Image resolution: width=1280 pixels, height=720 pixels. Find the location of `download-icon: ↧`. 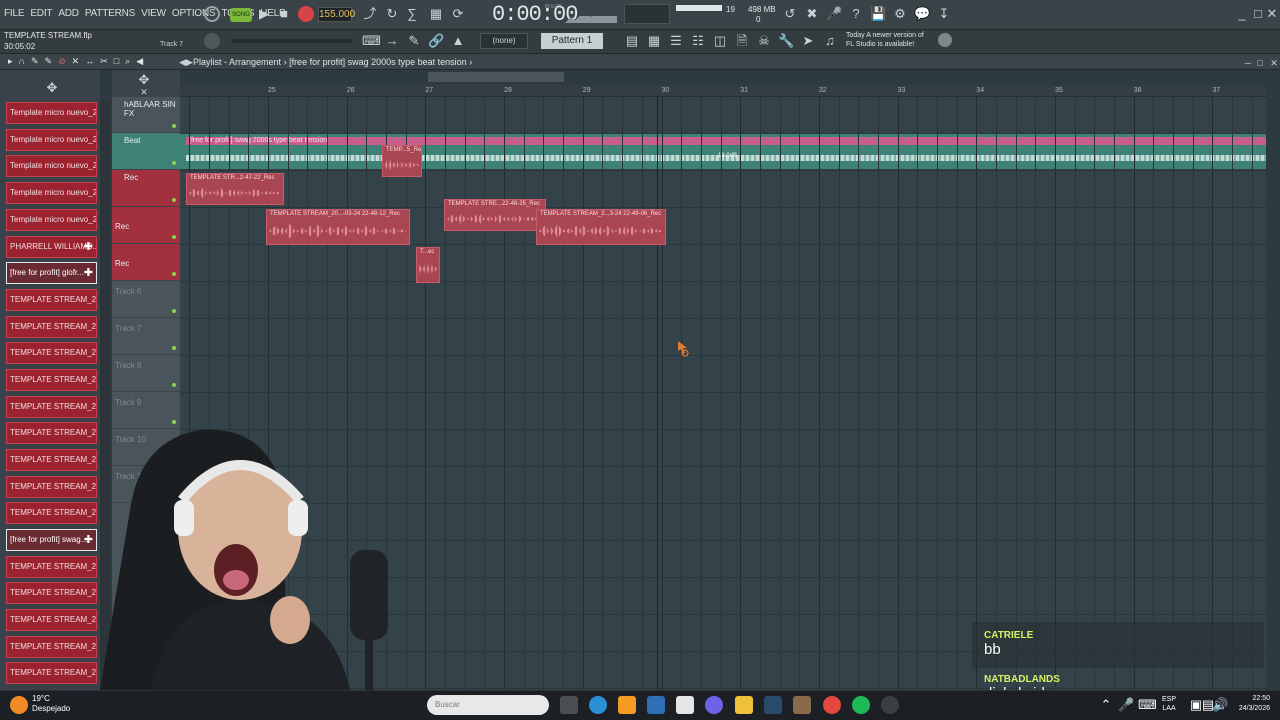

download-icon: ↧ is located at coordinates (944, 14).